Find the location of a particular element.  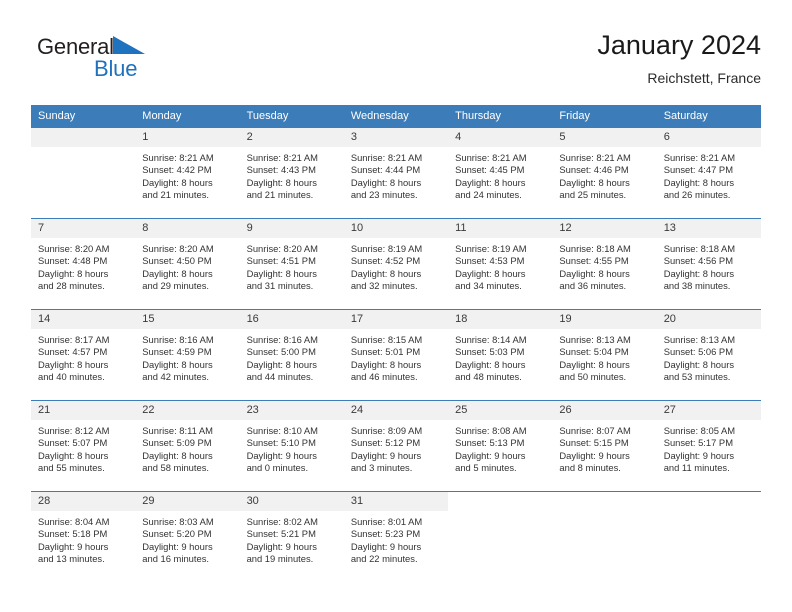

daylight-text-line2: and 23 minutes. is located at coordinates (384, 195).